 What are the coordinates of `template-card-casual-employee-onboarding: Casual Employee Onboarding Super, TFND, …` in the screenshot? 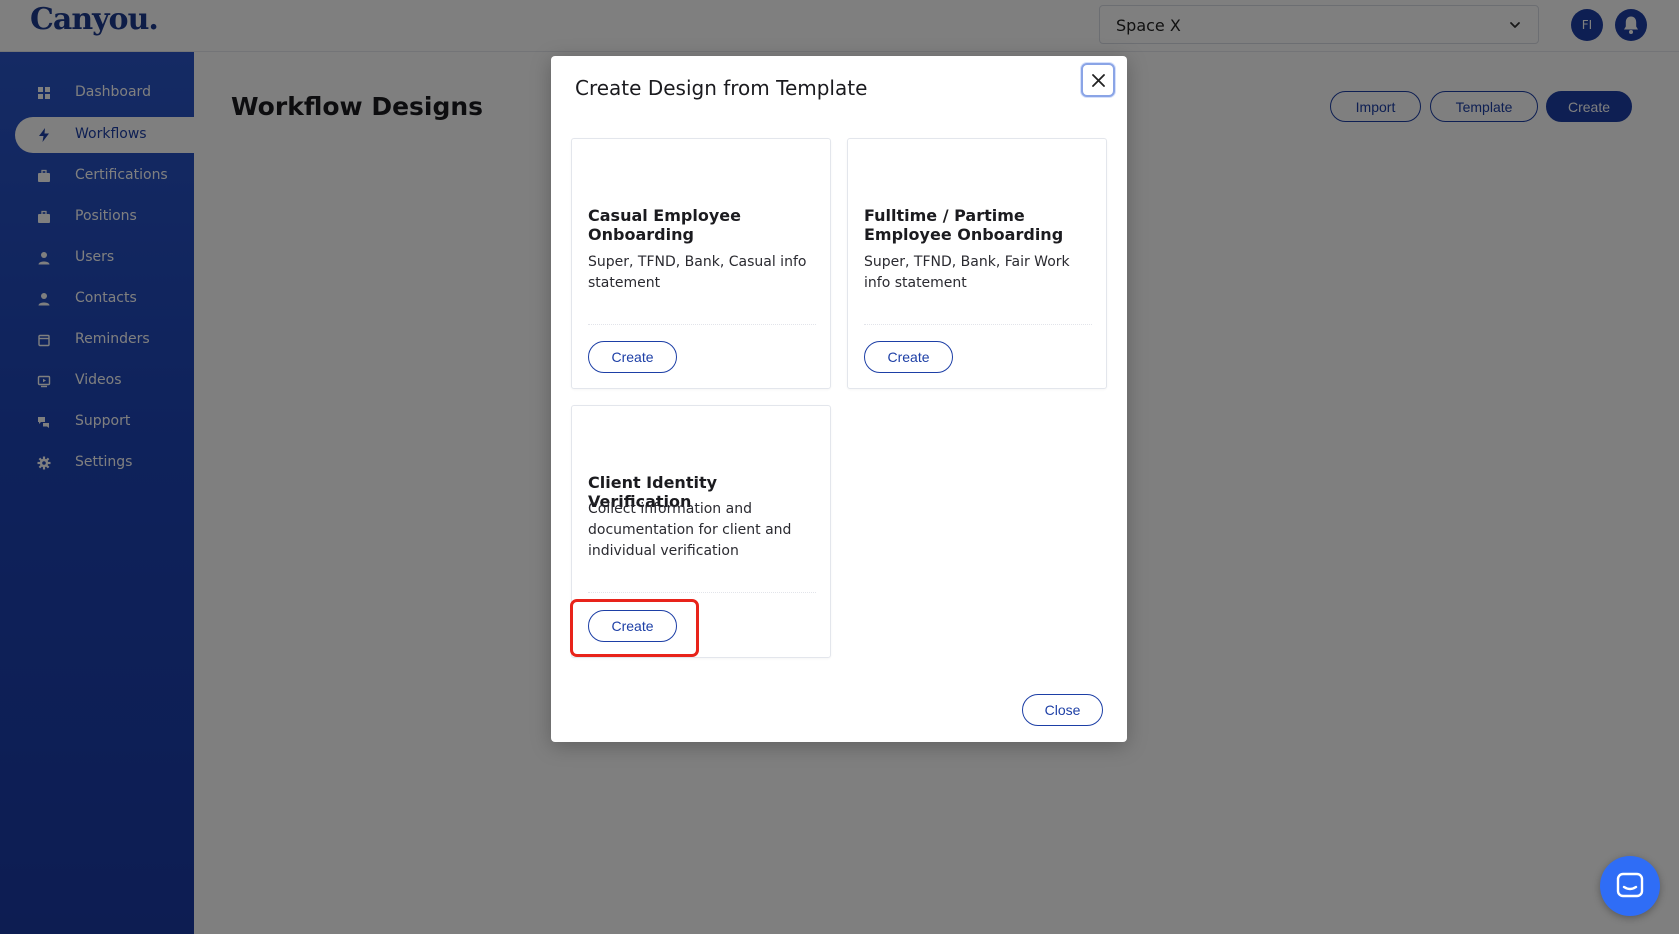 It's located at (701, 263).